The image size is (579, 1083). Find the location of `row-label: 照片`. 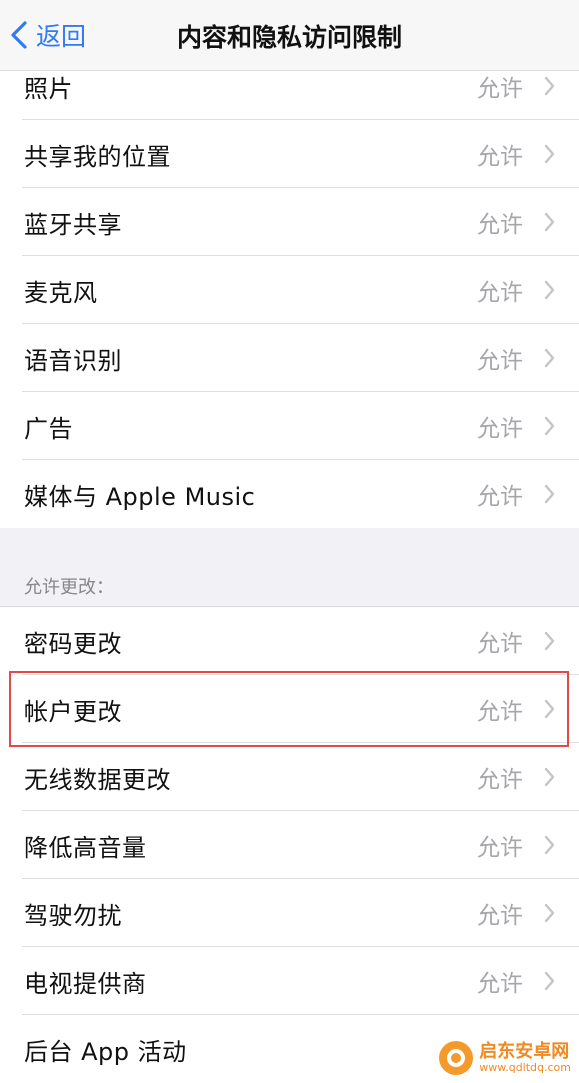

row-label: 照片 is located at coordinates (48, 88).